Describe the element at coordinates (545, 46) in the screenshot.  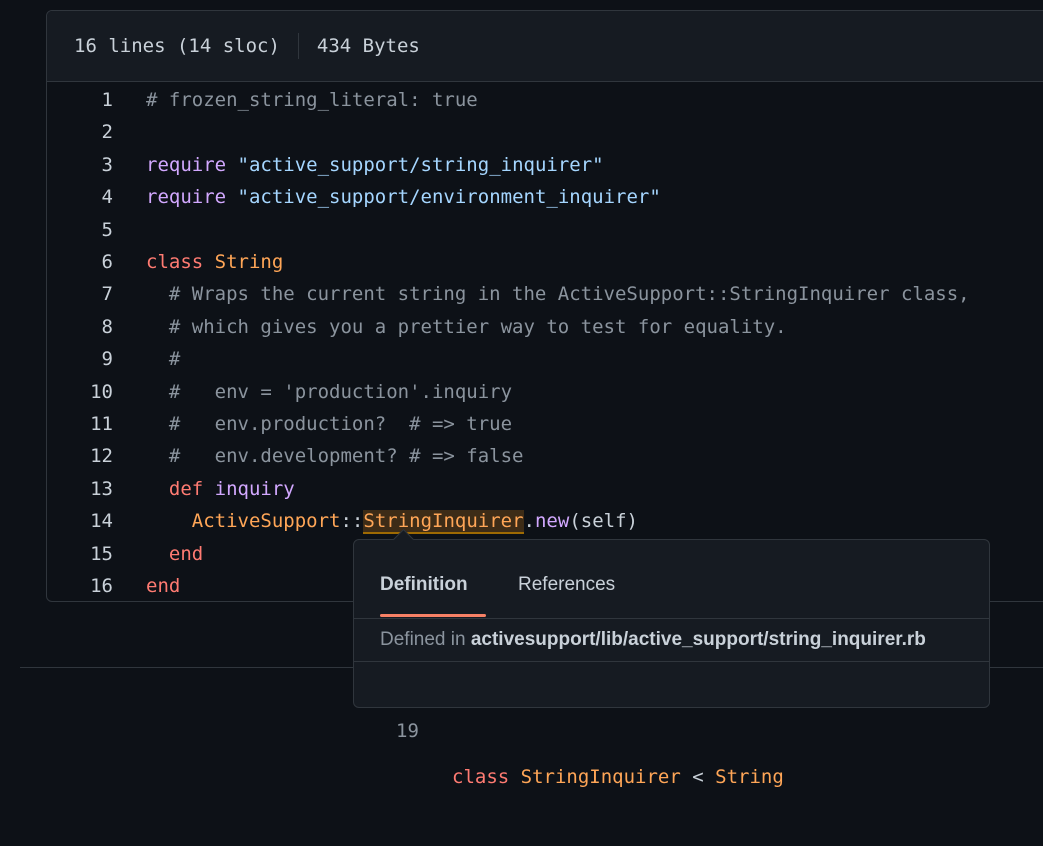
I see `file-info-header: 16 lines (14 sloc) 434 Bytes` at that location.